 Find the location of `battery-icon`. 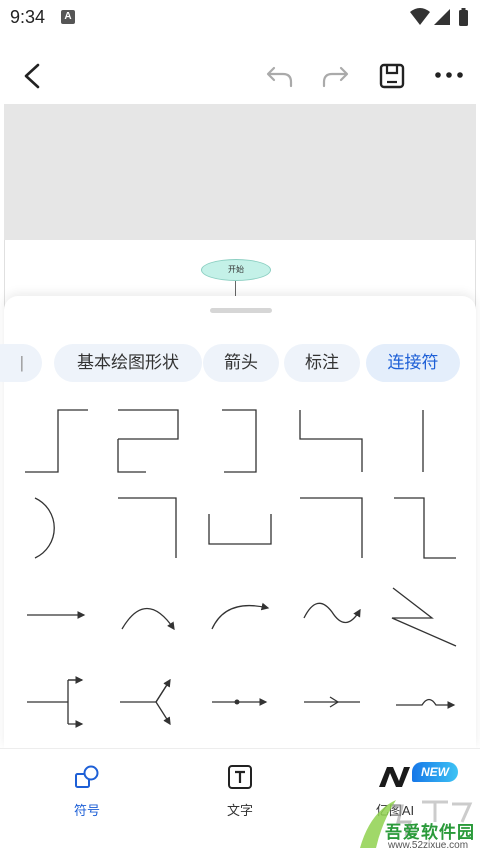

battery-icon is located at coordinates (463, 18).